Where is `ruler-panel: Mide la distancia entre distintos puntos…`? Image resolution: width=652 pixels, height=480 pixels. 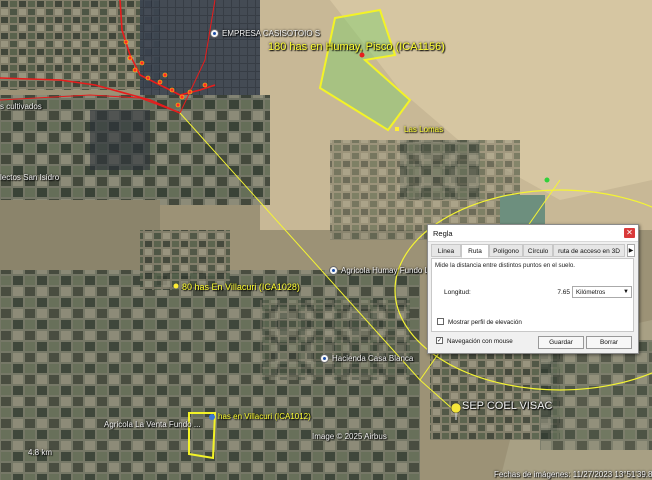
ruler-panel: Mide la distancia entre distintos puntos… is located at coordinates (532, 295).